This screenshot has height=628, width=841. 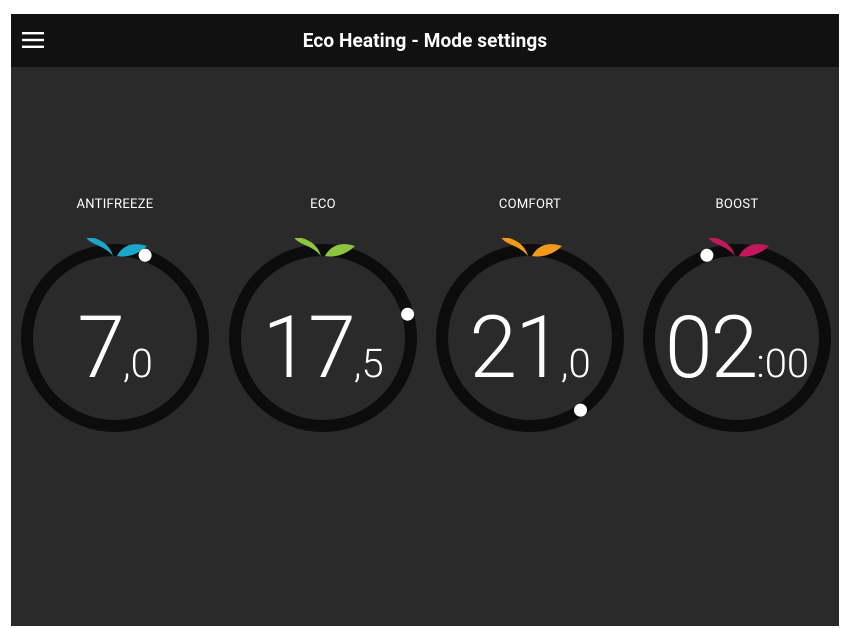 I want to click on setpoint-value-eco: 17,5, so click(x=323, y=348).